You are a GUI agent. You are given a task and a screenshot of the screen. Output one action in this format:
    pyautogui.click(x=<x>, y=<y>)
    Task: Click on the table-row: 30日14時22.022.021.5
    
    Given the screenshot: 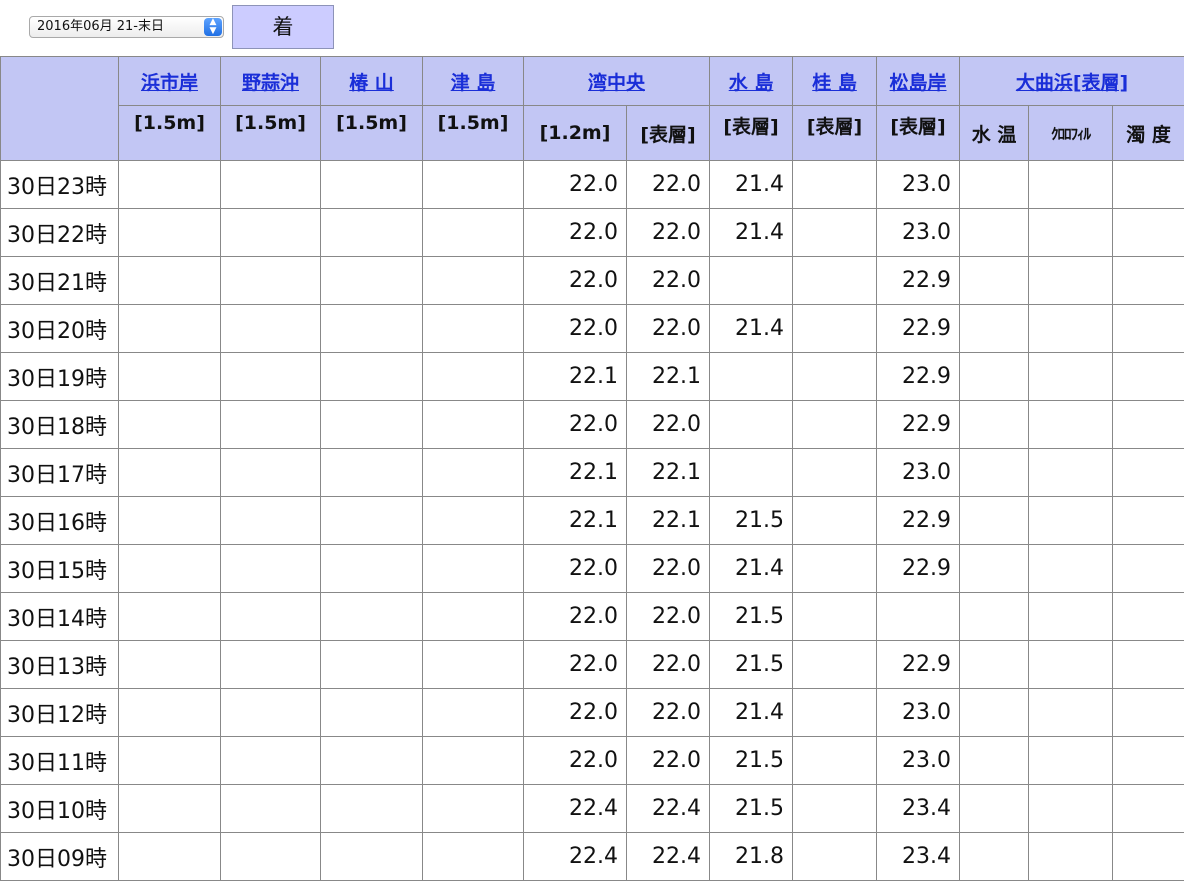 What is the action you would take?
    pyautogui.click(x=592, y=617)
    